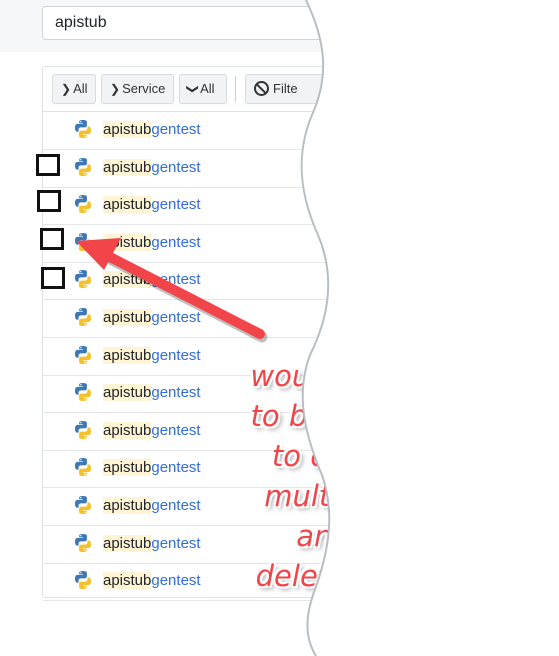  I want to click on search-input: apistub, so click(192, 23).